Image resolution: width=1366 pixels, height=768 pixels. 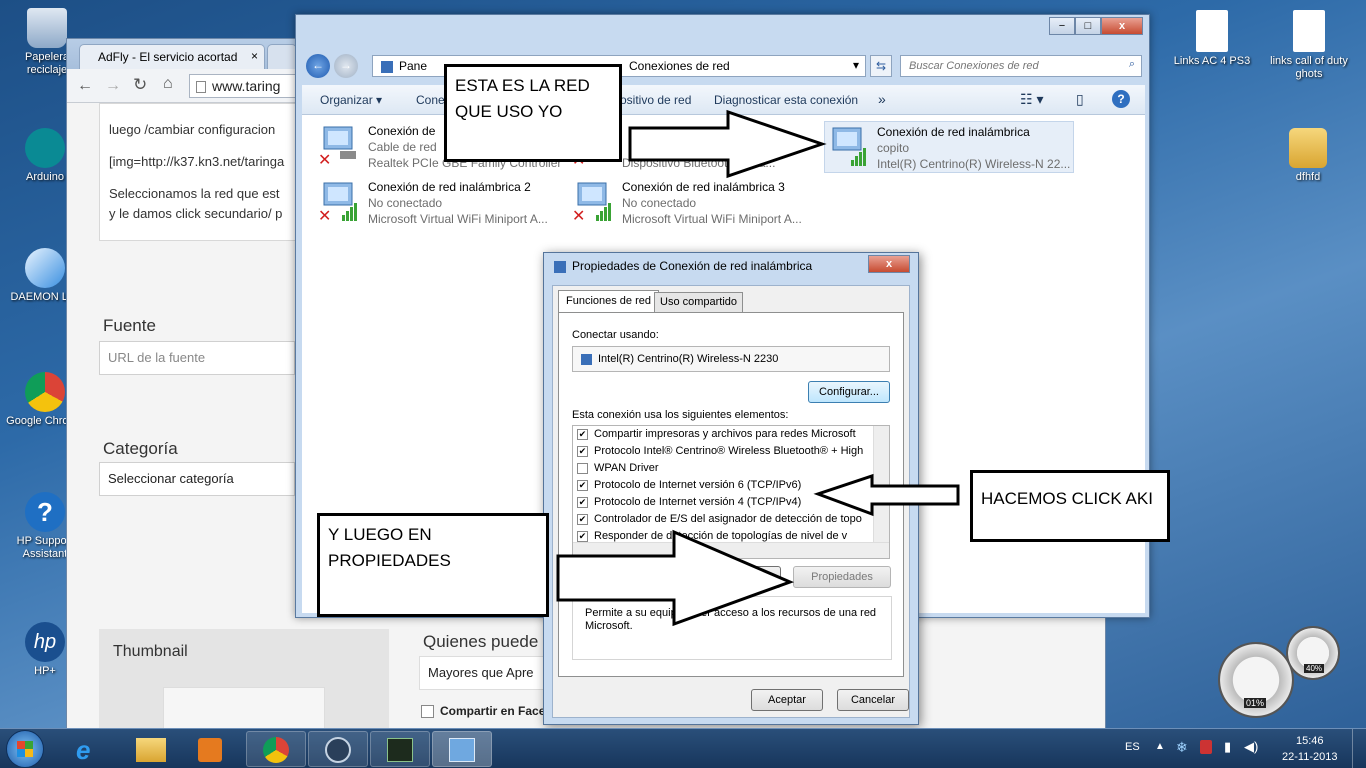 I want to click on clock-date: 22-11-2013, so click(x=1309, y=757).